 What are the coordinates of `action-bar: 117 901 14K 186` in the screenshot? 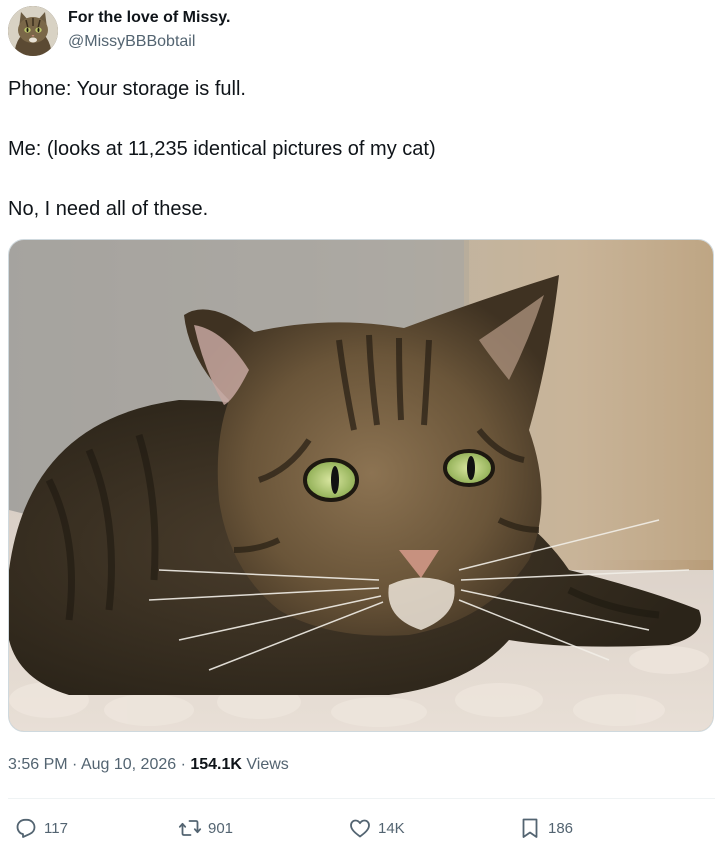 It's located at (361, 828).